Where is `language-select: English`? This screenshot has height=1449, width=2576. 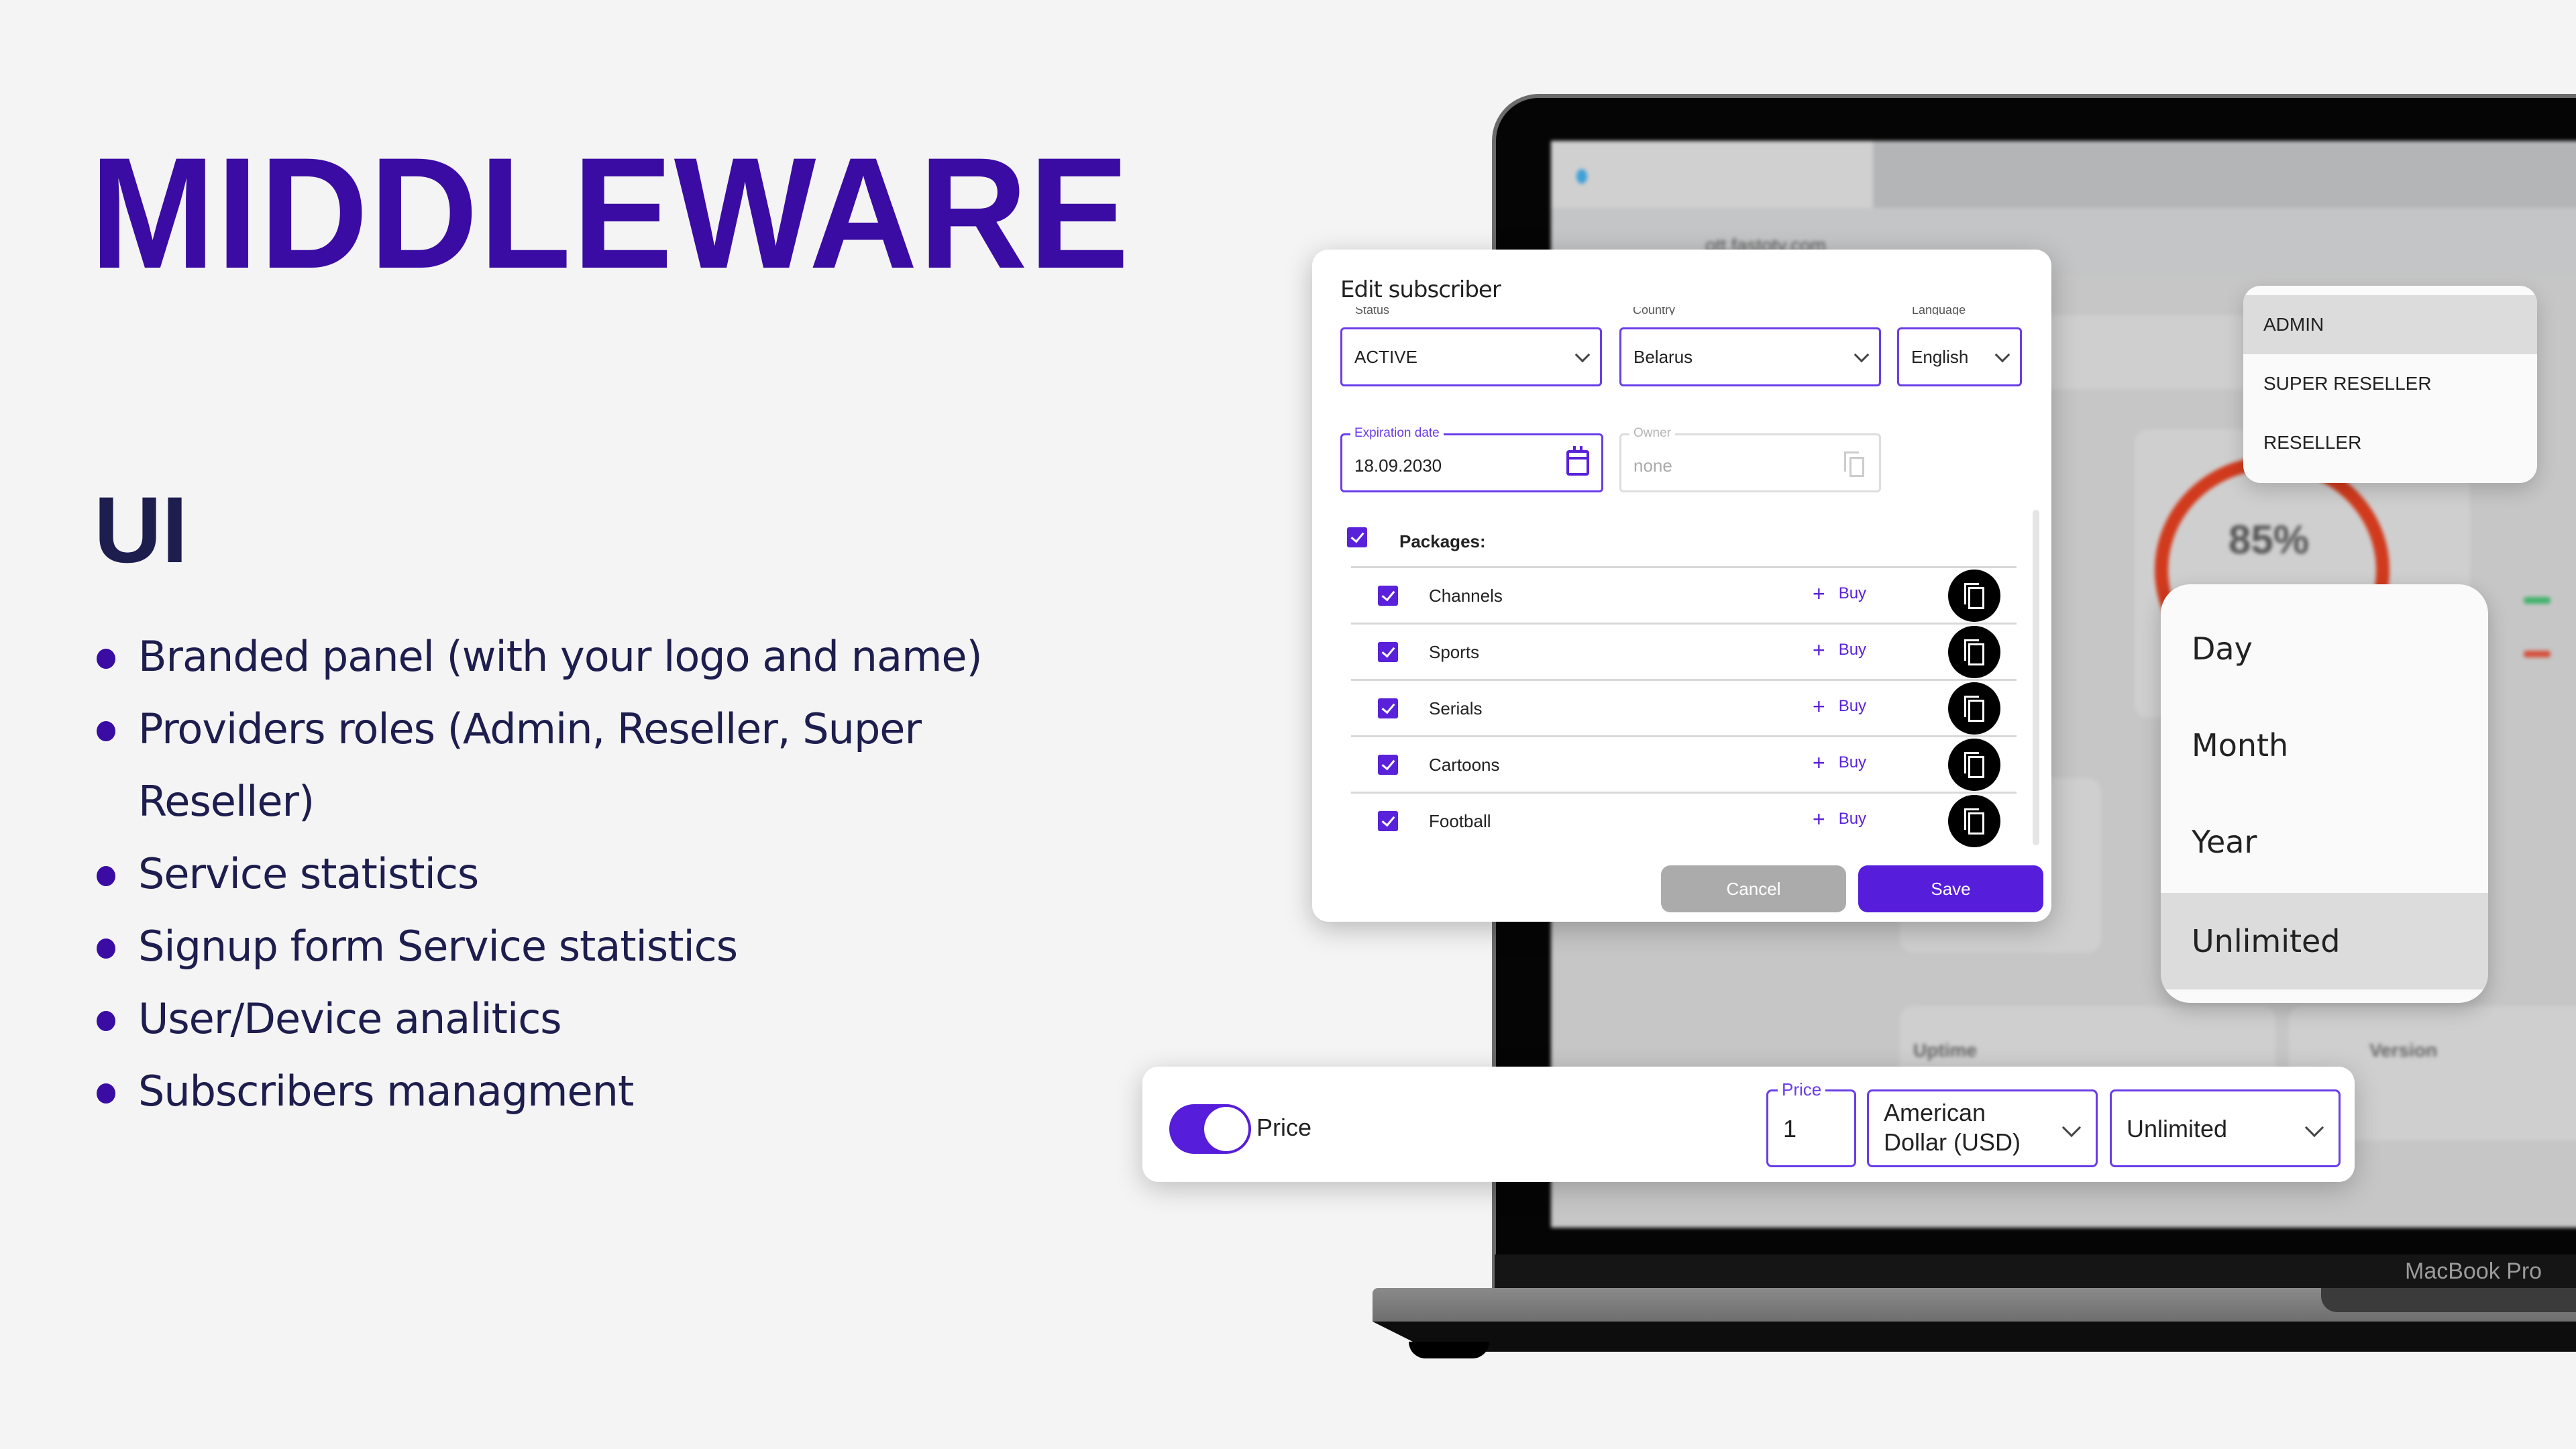
language-select: English is located at coordinates (1959, 356).